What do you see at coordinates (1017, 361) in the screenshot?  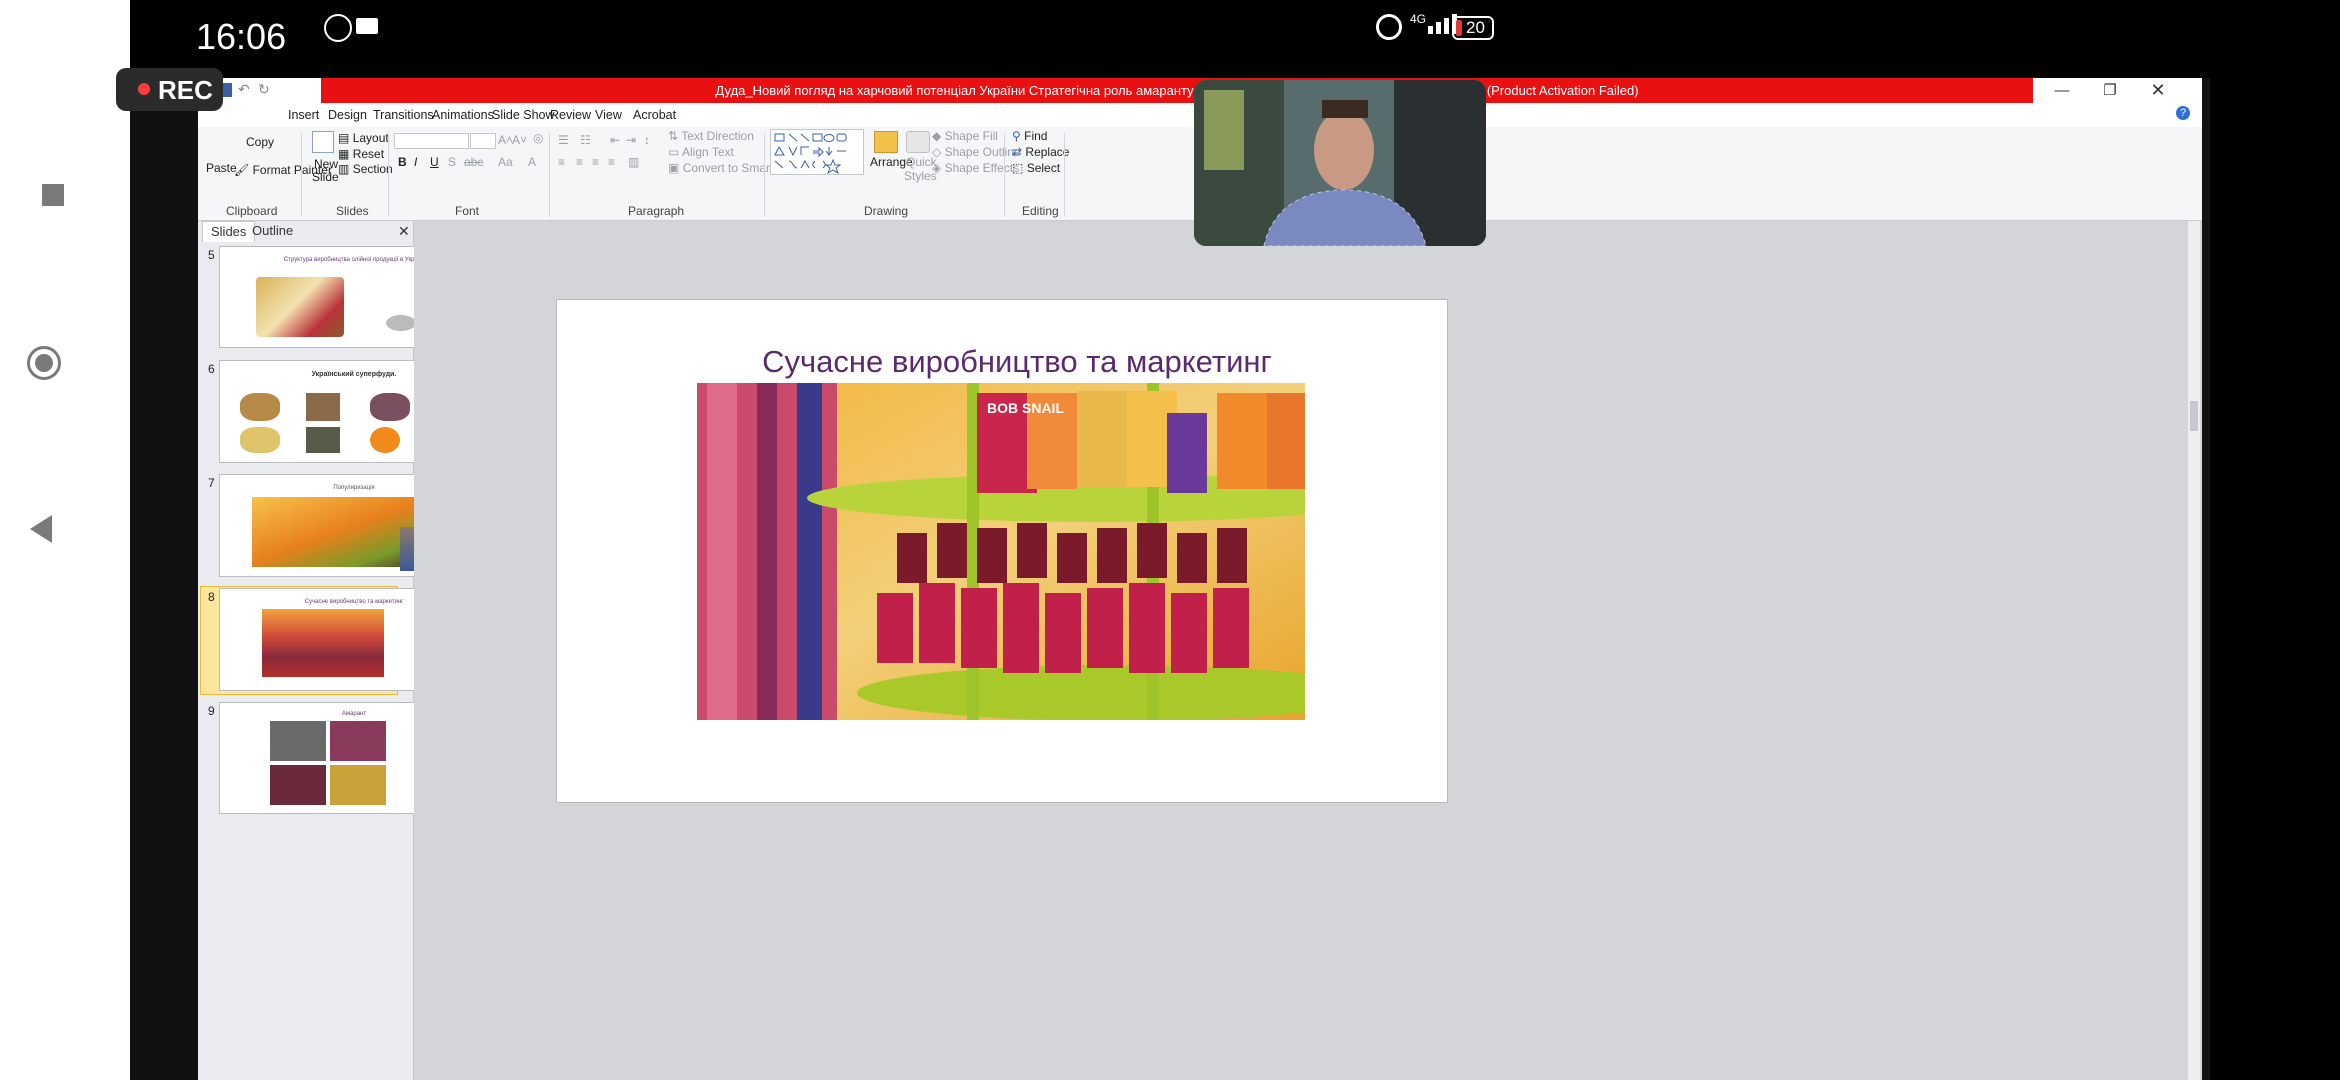 I see `slide-title: Сучасне виробництво та маркетинг` at bounding box center [1017, 361].